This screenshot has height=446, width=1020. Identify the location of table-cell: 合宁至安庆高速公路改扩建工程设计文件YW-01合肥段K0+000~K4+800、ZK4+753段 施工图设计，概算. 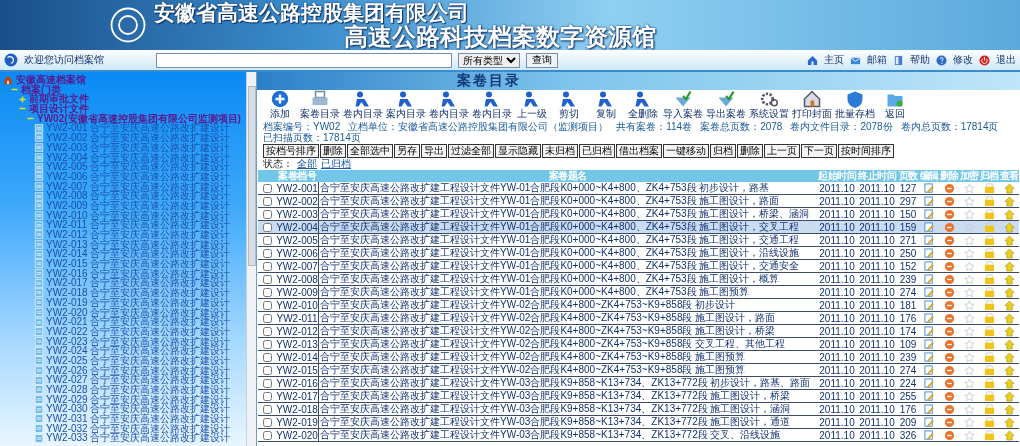
(567, 279).